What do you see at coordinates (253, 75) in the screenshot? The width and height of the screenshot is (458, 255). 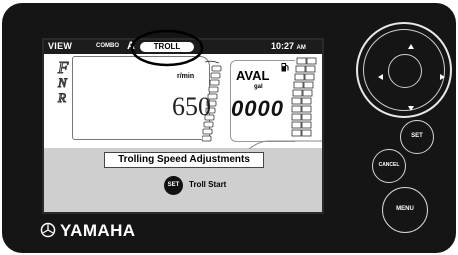 I see `fuel-available-label: AVAL` at bounding box center [253, 75].